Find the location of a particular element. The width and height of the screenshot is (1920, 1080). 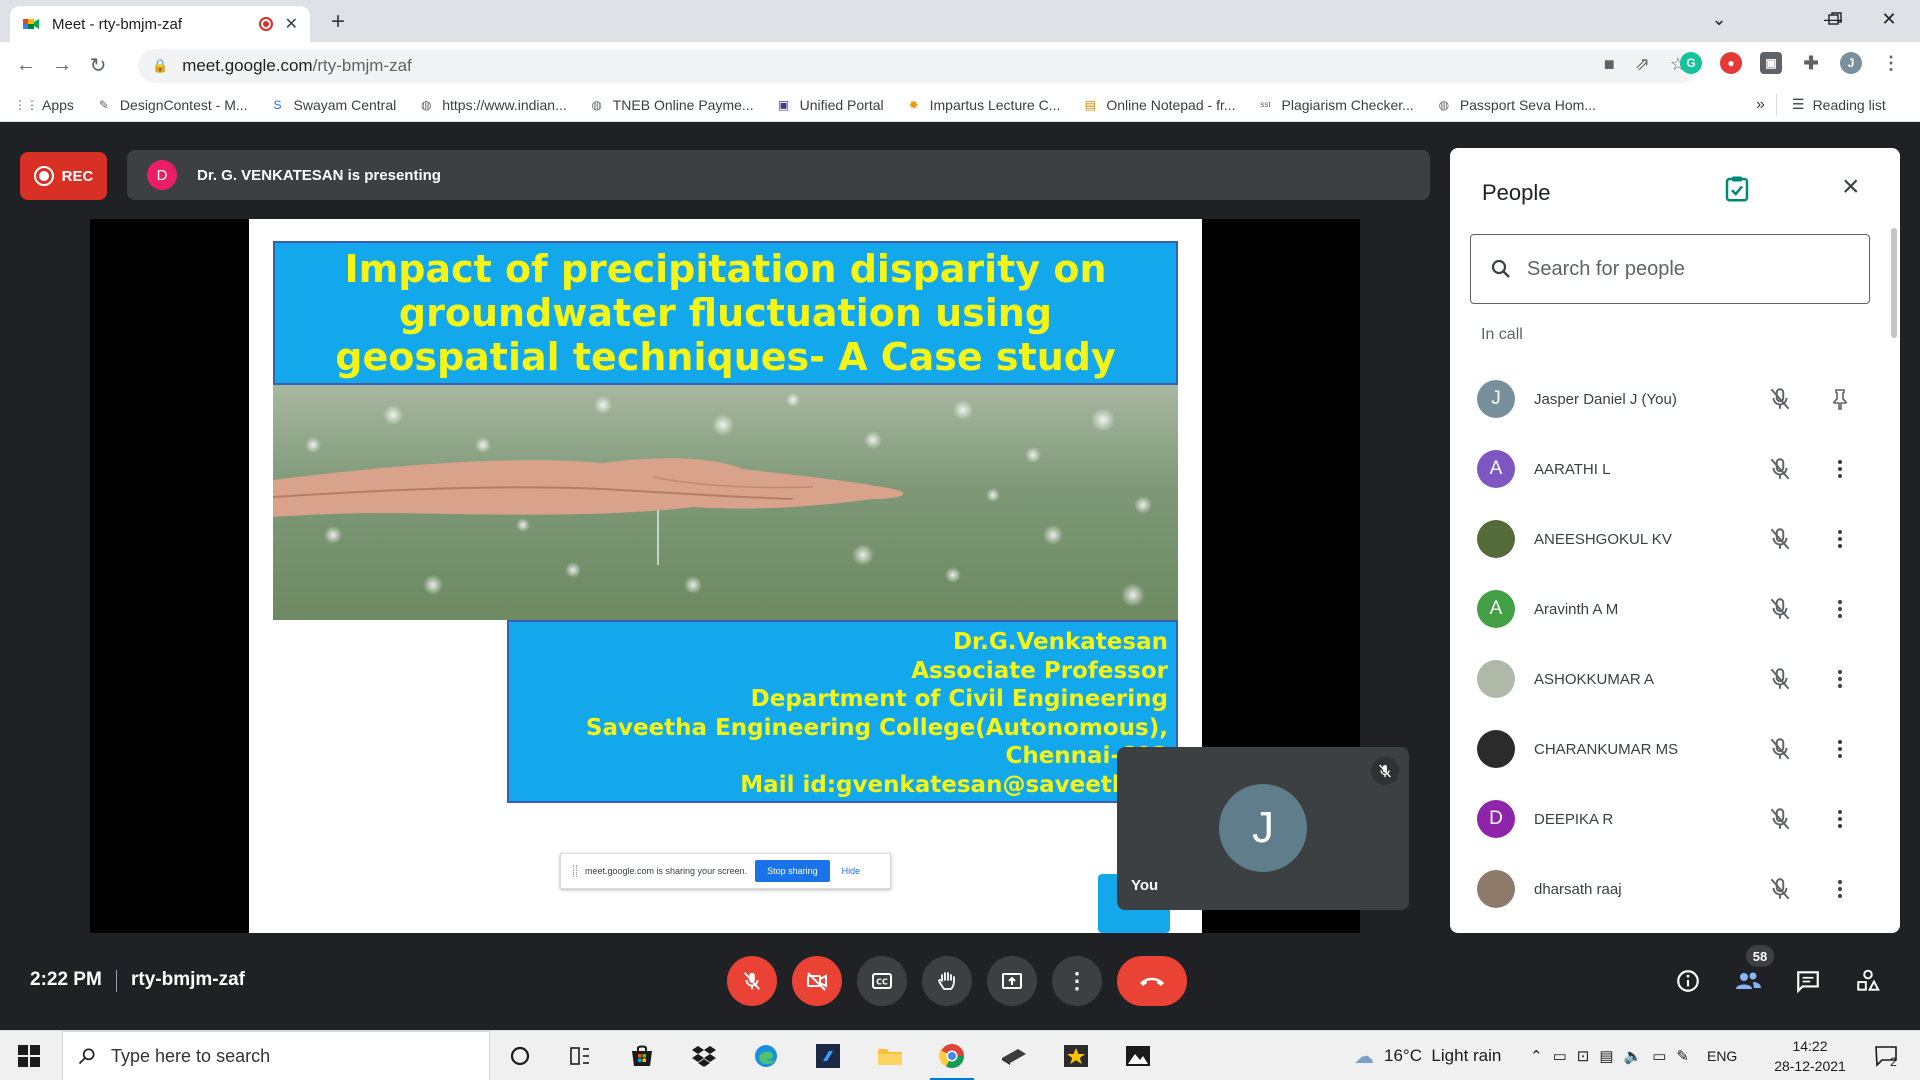

windows-start-icon is located at coordinates (29, 1056).